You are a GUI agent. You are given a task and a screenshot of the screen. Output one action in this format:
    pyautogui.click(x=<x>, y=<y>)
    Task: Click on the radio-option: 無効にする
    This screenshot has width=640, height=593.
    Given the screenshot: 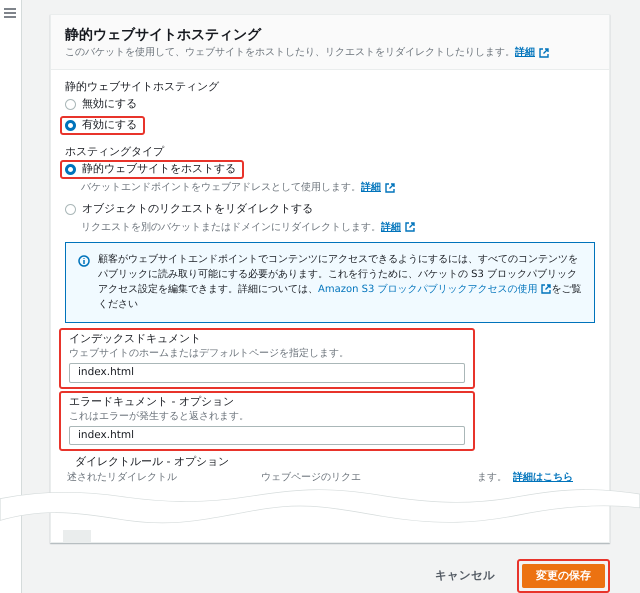 What is the action you would take?
    pyautogui.click(x=102, y=104)
    